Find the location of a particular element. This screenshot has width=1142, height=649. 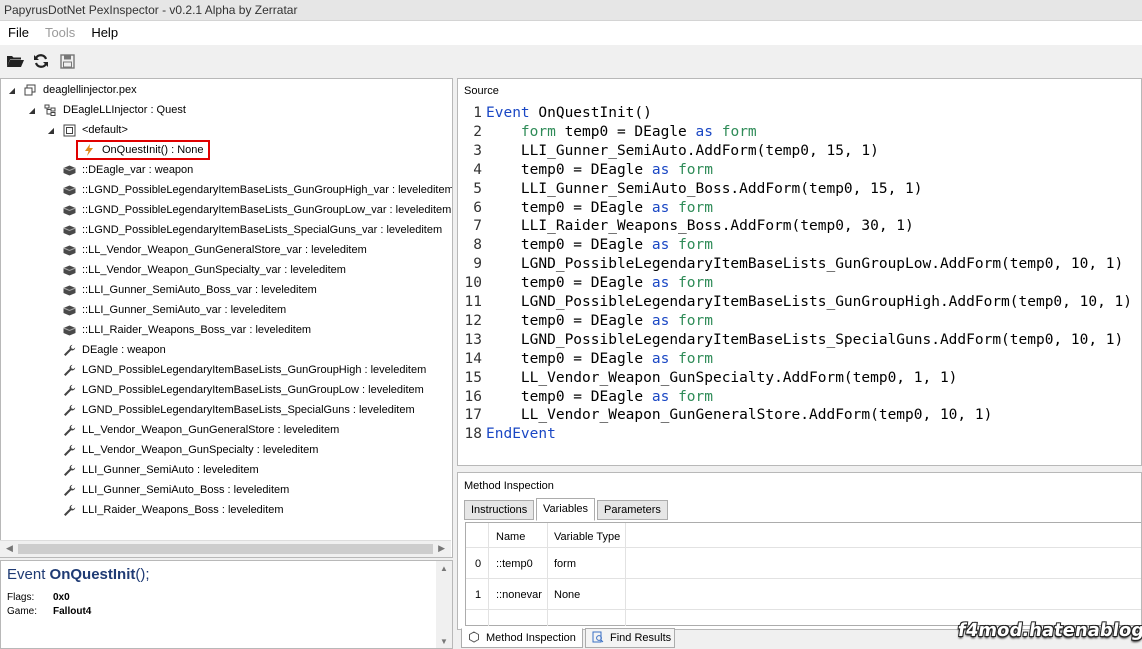

method-inspection-title: Method Inspection is located at coordinates (509, 486).